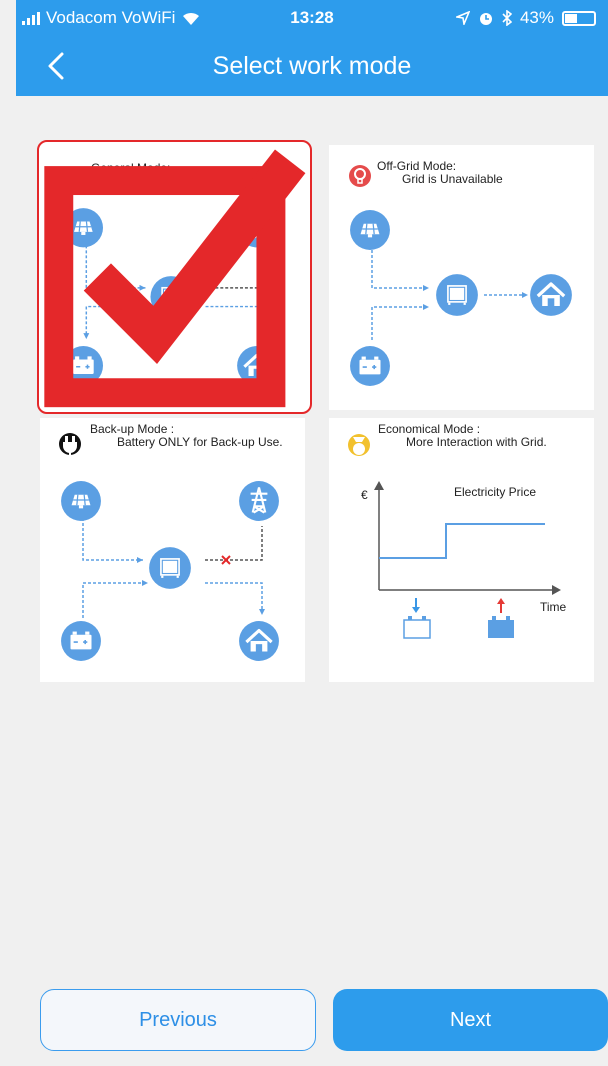  Describe the element at coordinates (470, 1020) in the screenshot. I see `next-button: Next` at that location.